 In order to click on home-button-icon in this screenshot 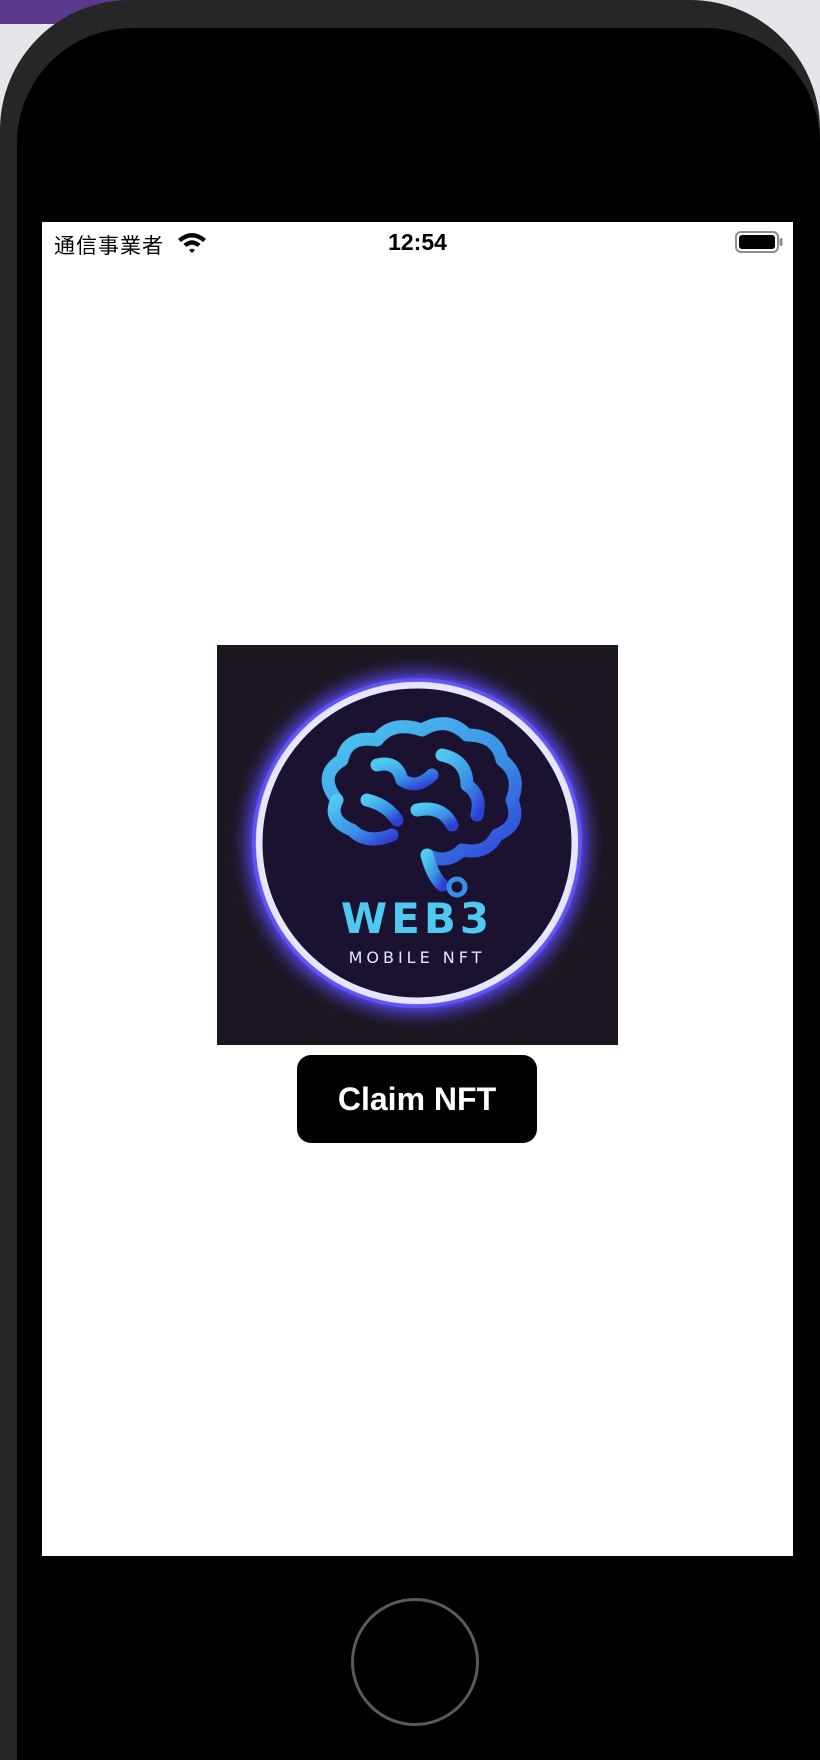, I will do `click(415, 1662)`.